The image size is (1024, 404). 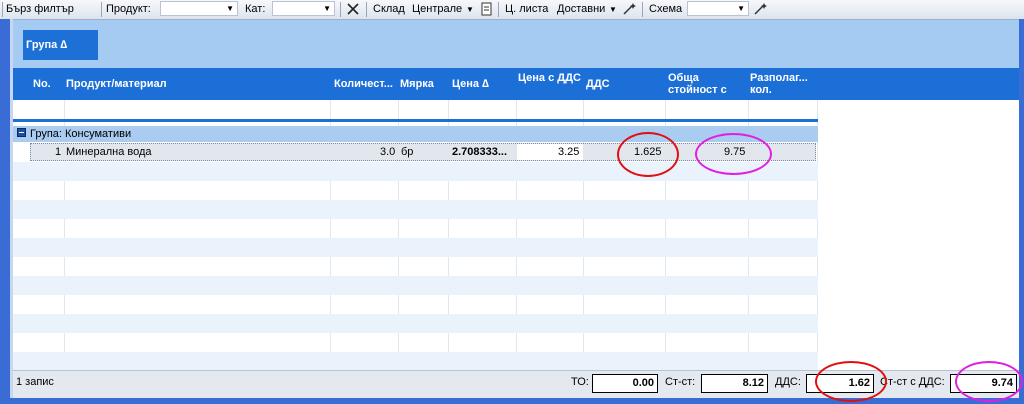 What do you see at coordinates (60, 45) in the screenshot?
I see `group-by-chip: Група ∆` at bounding box center [60, 45].